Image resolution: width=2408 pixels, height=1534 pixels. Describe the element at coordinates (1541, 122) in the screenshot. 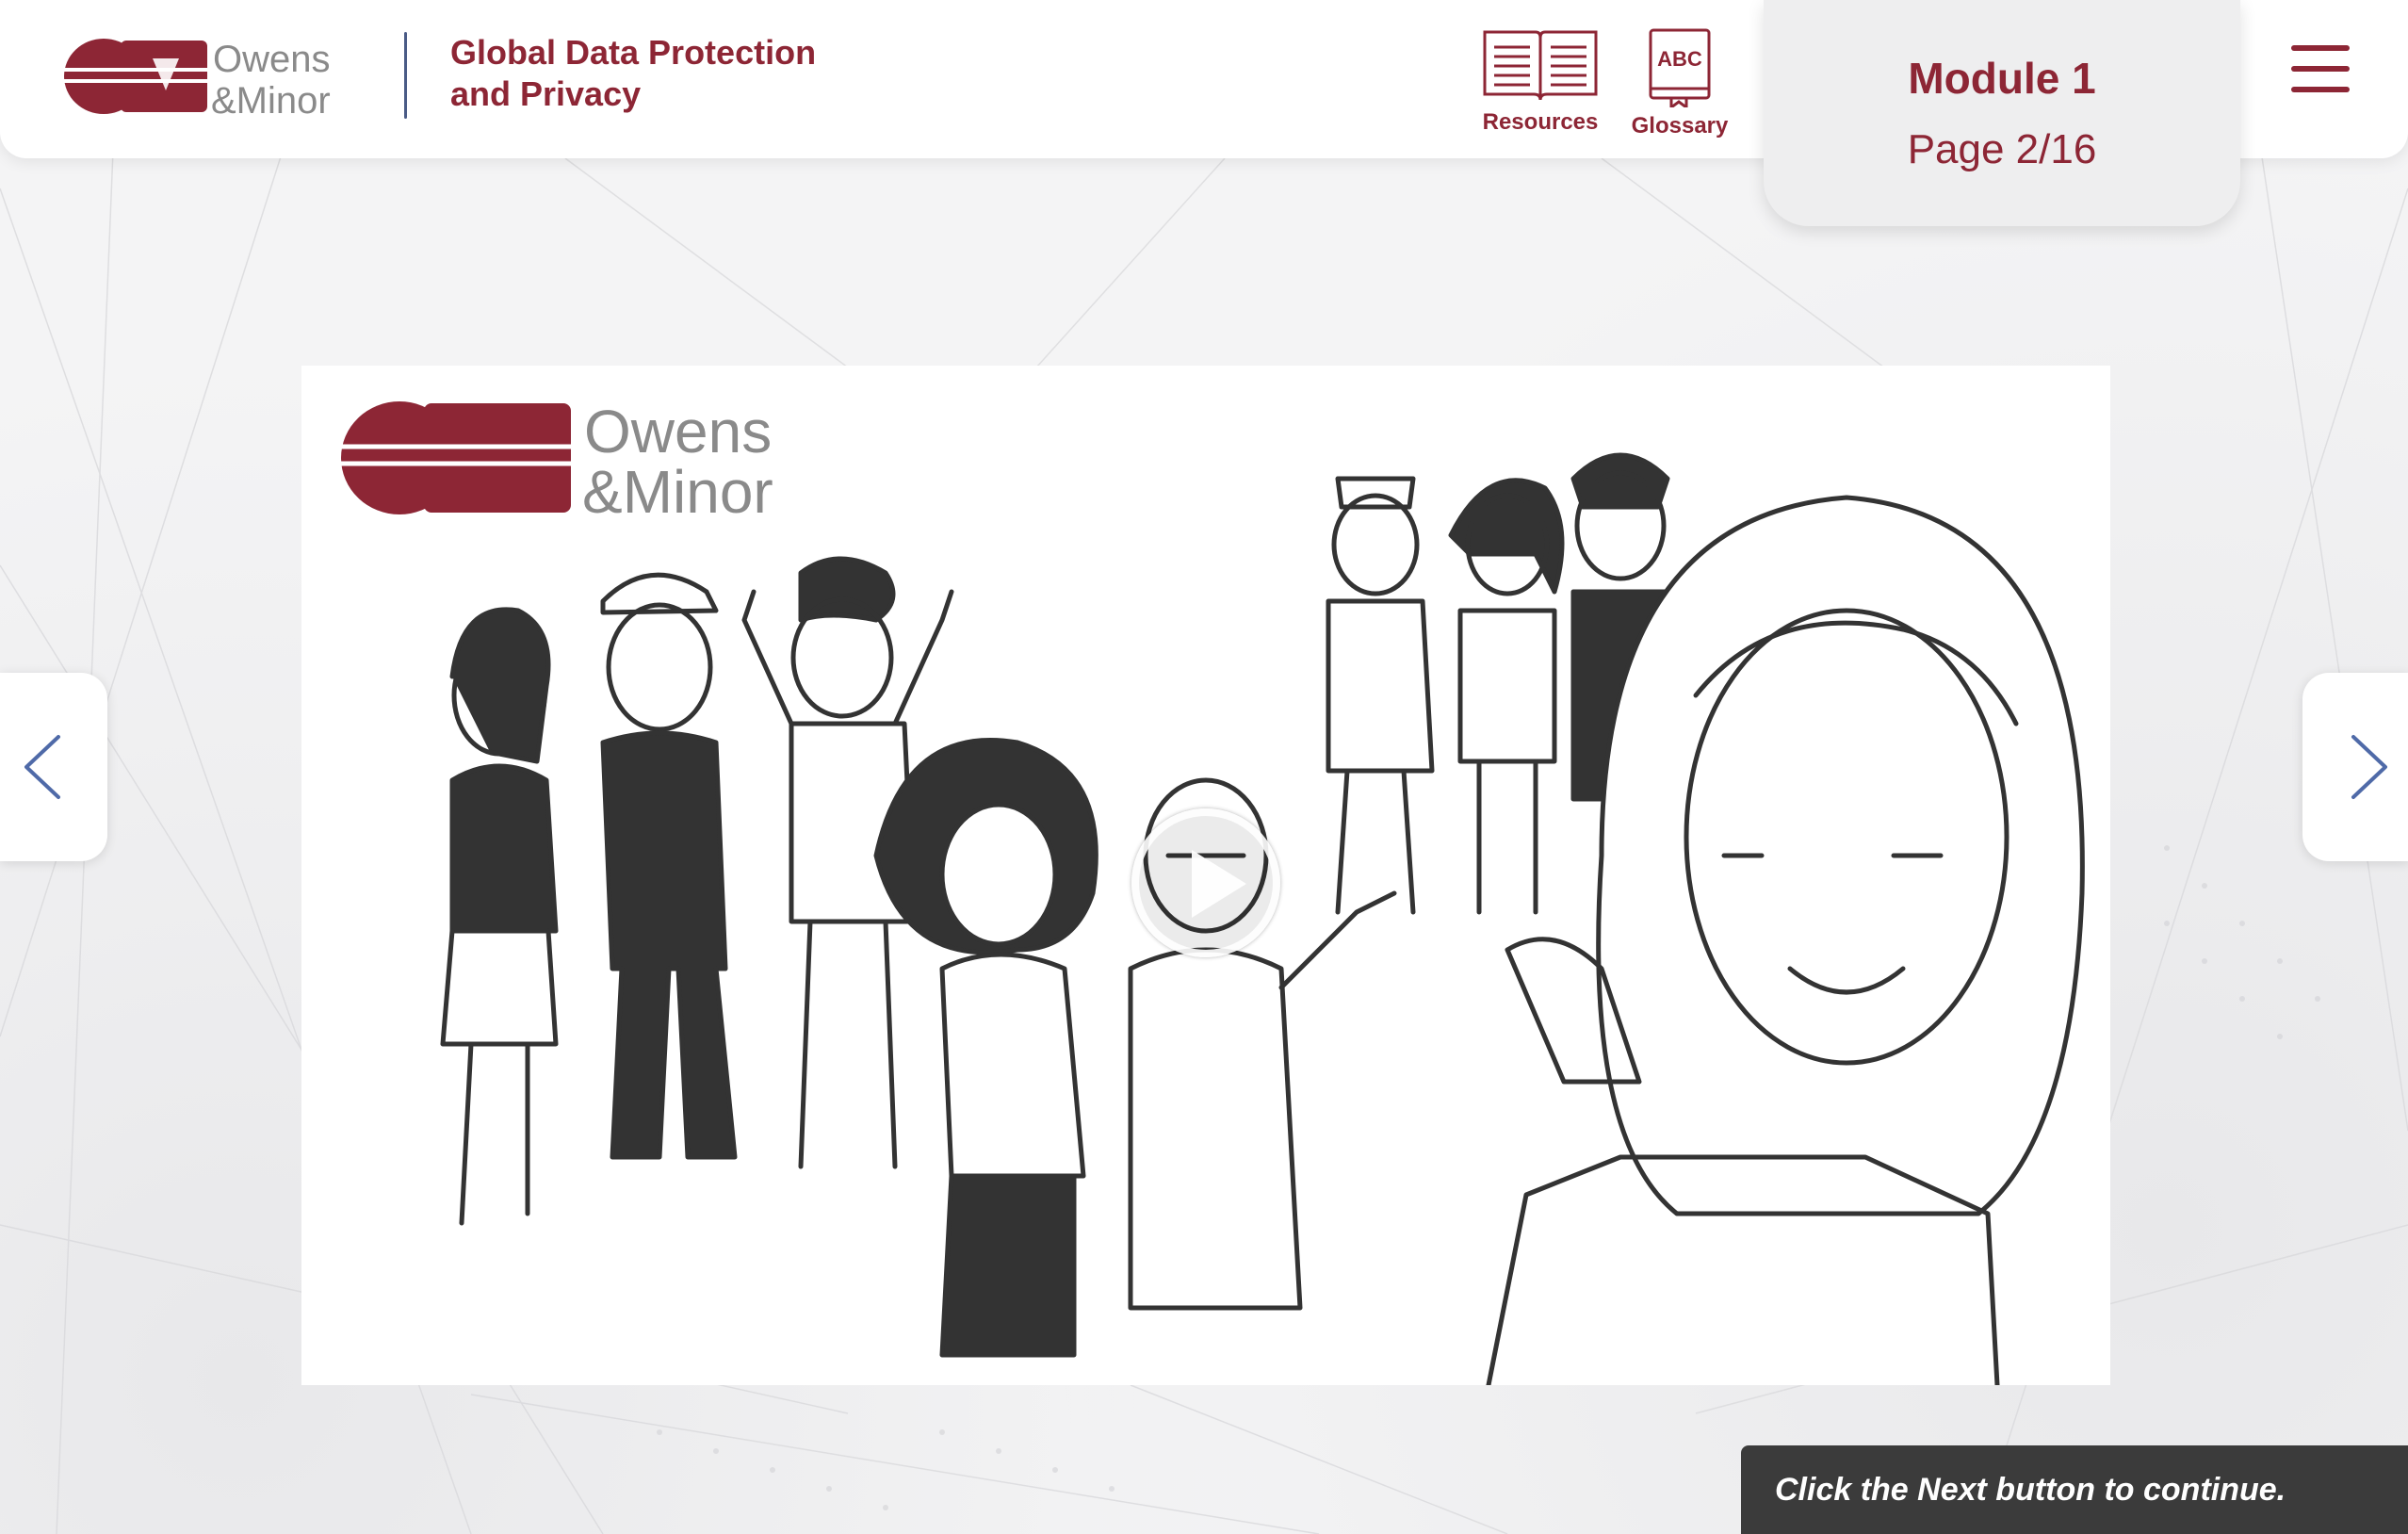

I see `resources-label: Resources` at that location.